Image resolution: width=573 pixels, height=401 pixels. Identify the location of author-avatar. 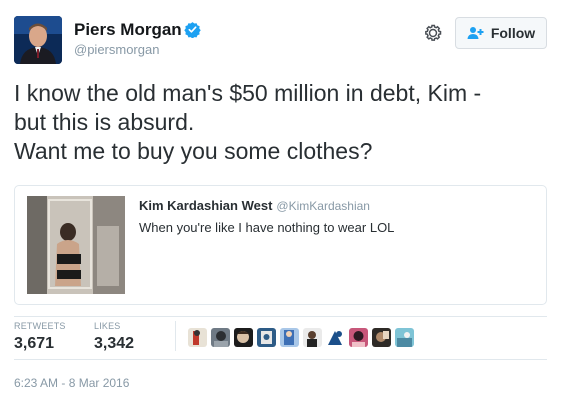
(38, 40).